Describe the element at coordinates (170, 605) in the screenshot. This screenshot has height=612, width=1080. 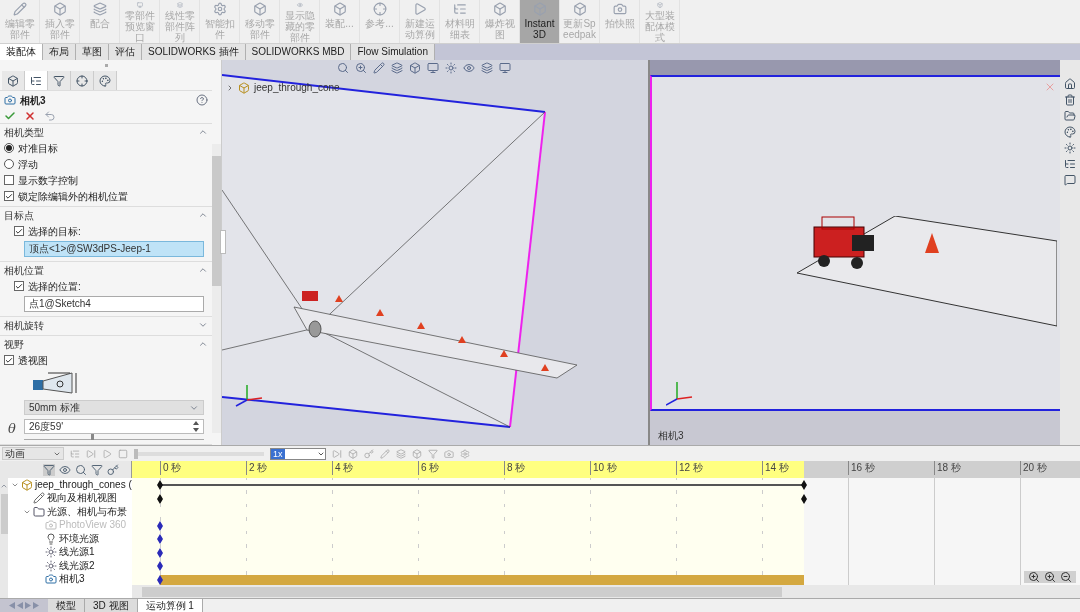
I see `study-tab: 运动算例 1` at that location.